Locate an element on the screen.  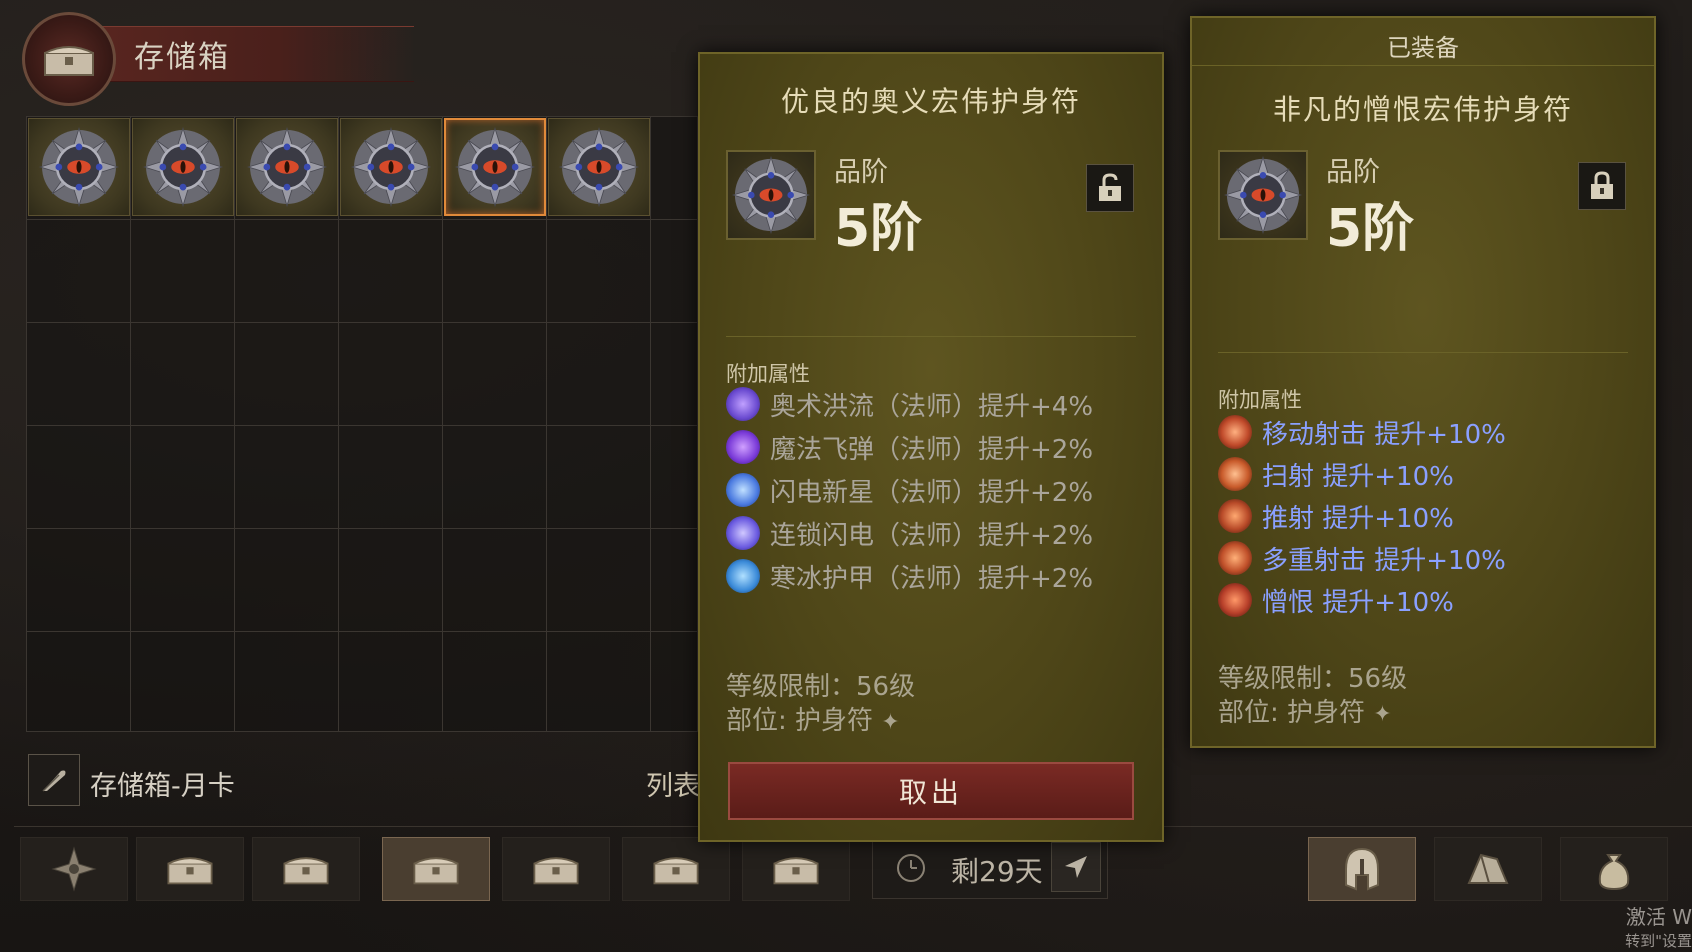
rename-button is located at coordinates (54, 780).